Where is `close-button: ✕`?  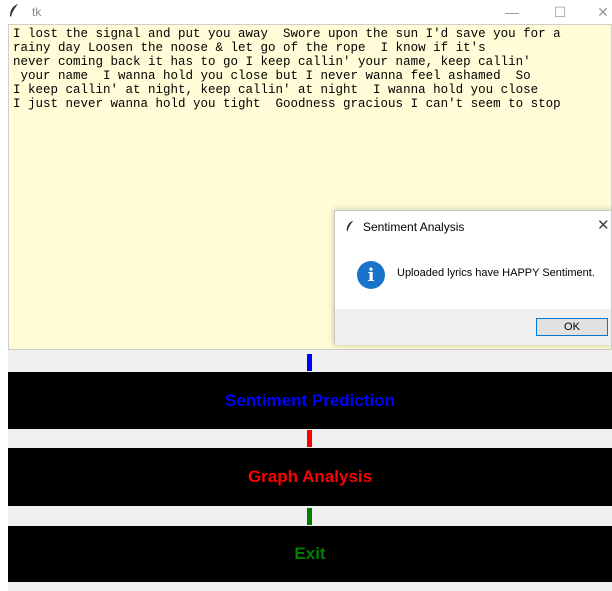 close-button: ✕ is located at coordinates (597, 12).